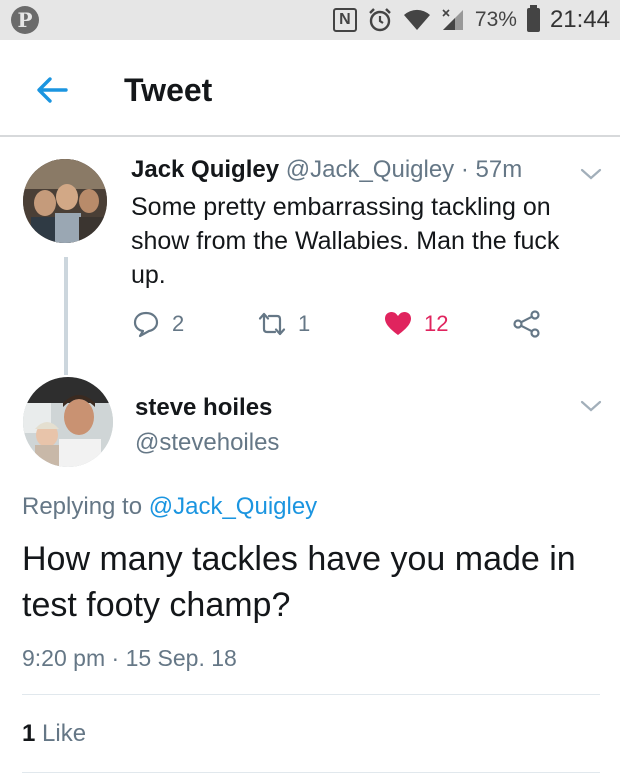 The image size is (620, 773). Describe the element at coordinates (311, 694) in the screenshot. I see `divider` at that location.